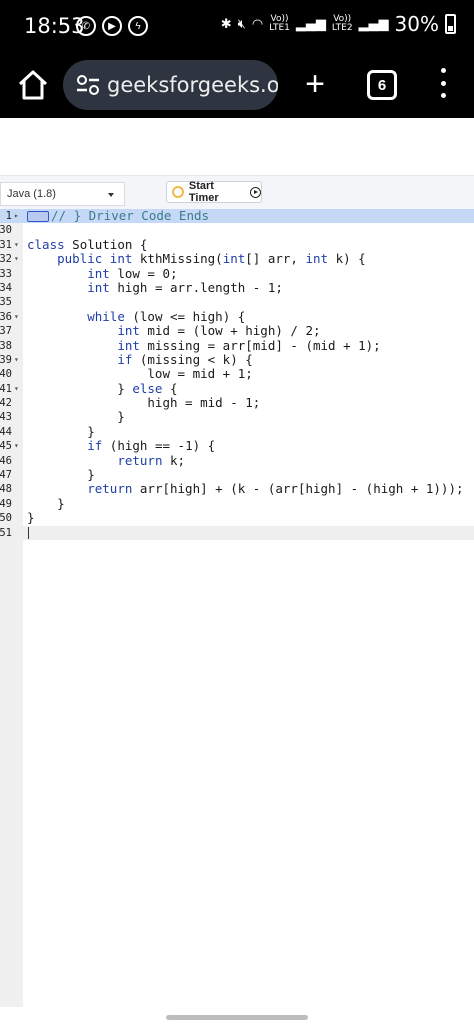 The image size is (474, 1027). What do you see at coordinates (237, 460) in the screenshot?
I see `code-line: 46 return k;` at bounding box center [237, 460].